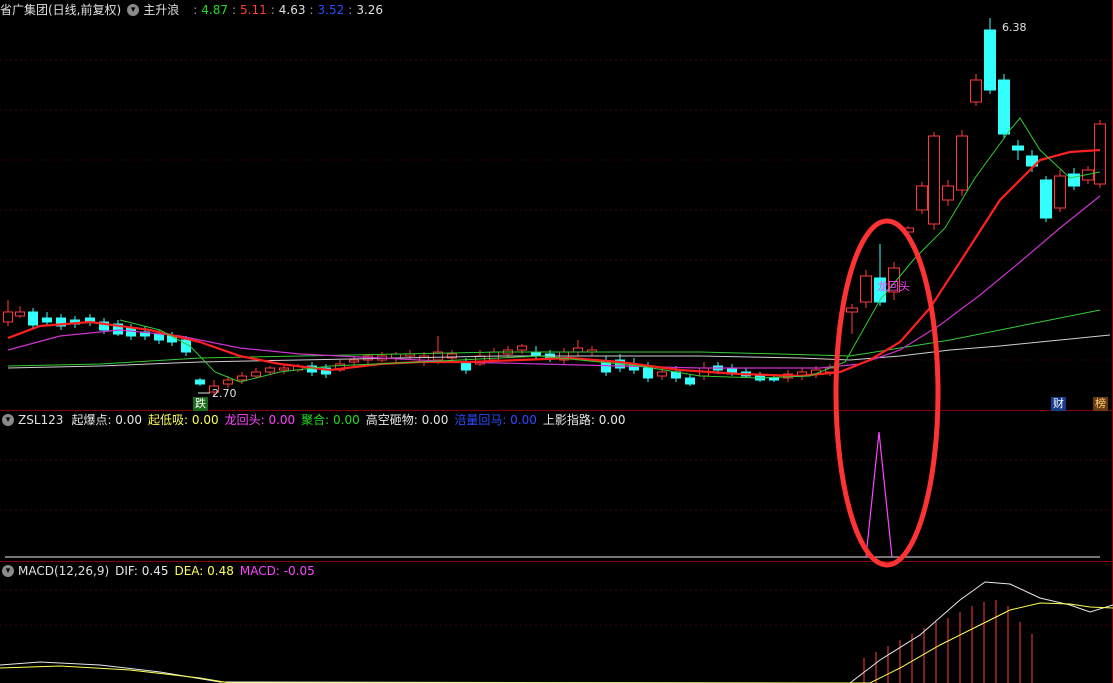 Image resolution: width=1113 pixels, height=683 pixels. I want to click on macd-dif: DIF: 0.45, so click(142, 571).